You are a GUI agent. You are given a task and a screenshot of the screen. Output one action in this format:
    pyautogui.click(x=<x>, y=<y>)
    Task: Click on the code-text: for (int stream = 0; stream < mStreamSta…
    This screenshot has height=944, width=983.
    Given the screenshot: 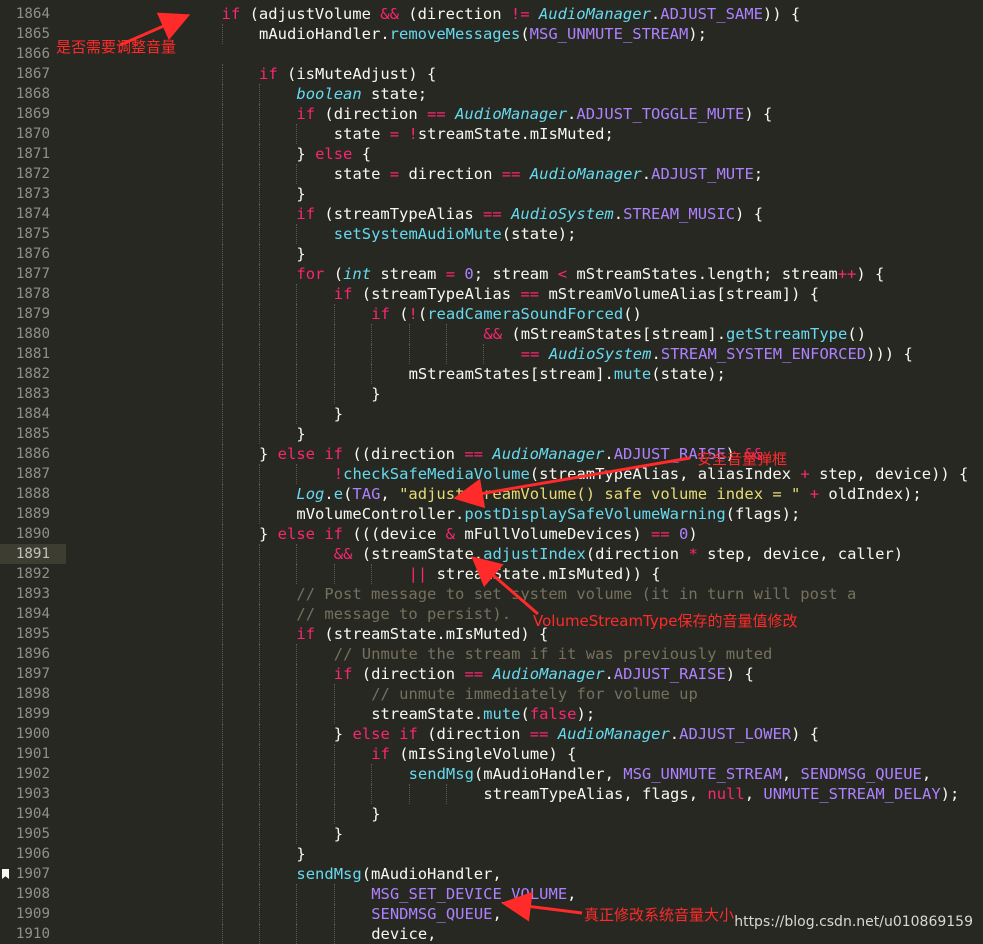 What is the action you would take?
    pyautogui.click(x=590, y=274)
    